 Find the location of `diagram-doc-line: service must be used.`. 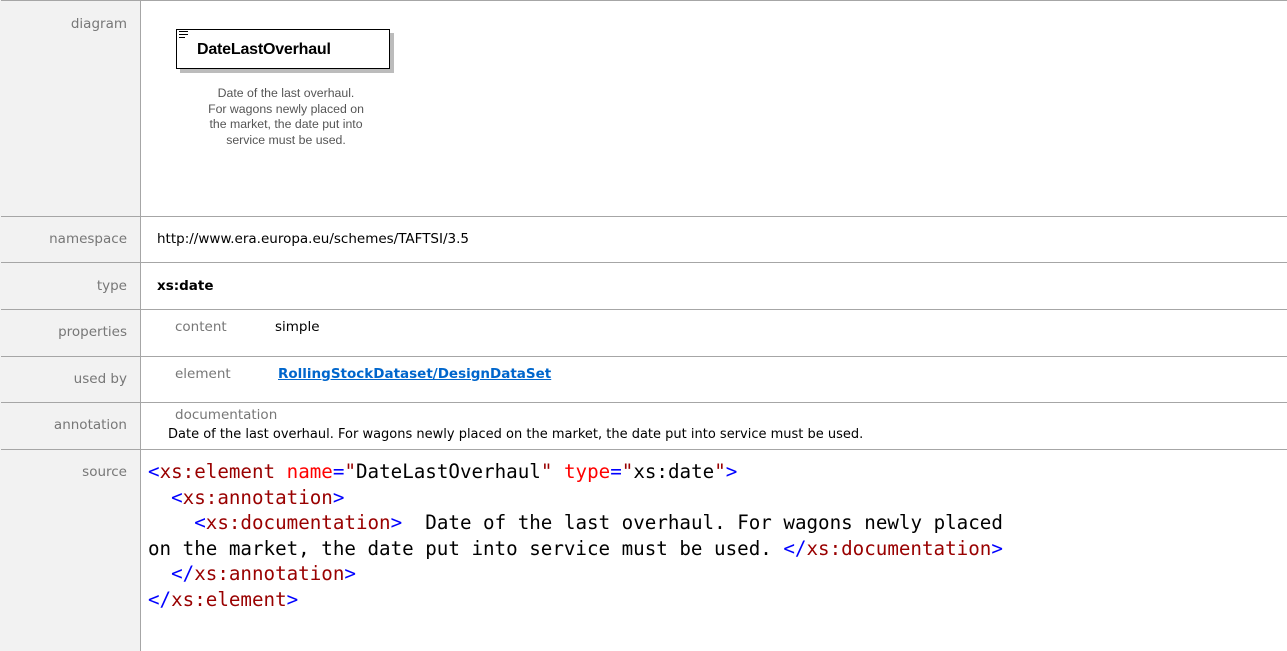

diagram-doc-line: service must be used. is located at coordinates (286, 139).